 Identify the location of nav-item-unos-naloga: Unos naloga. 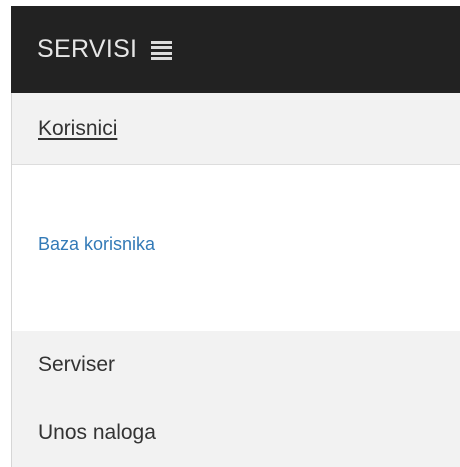
(236, 433).